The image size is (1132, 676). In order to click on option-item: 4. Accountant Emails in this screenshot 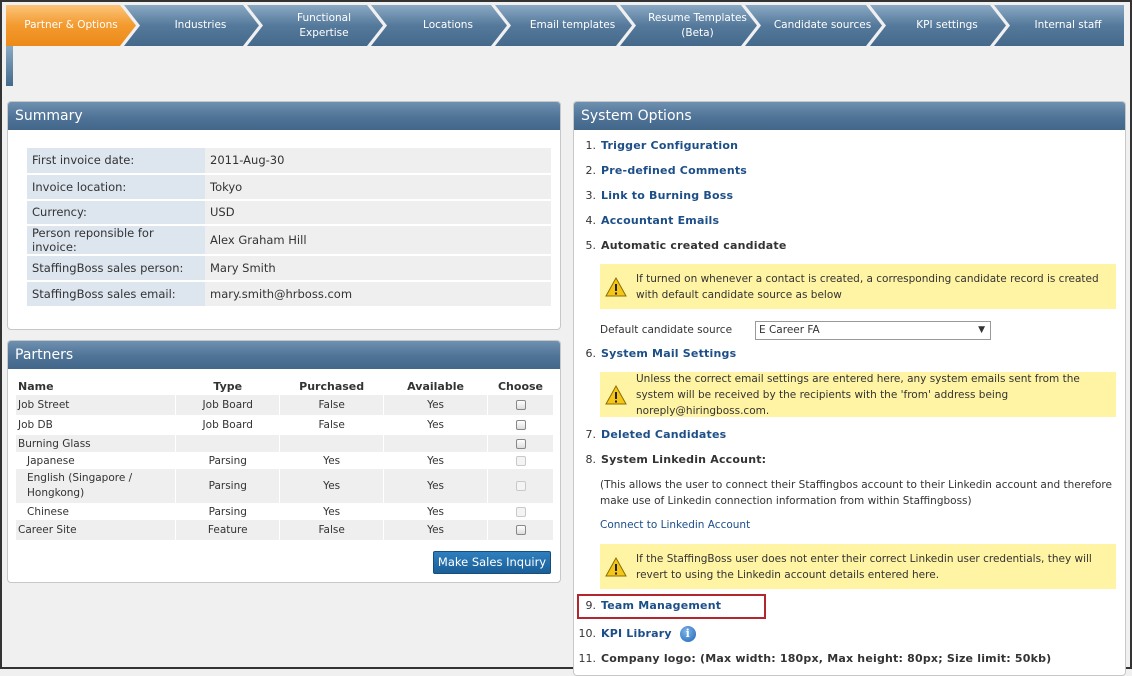, I will do `click(849, 221)`.